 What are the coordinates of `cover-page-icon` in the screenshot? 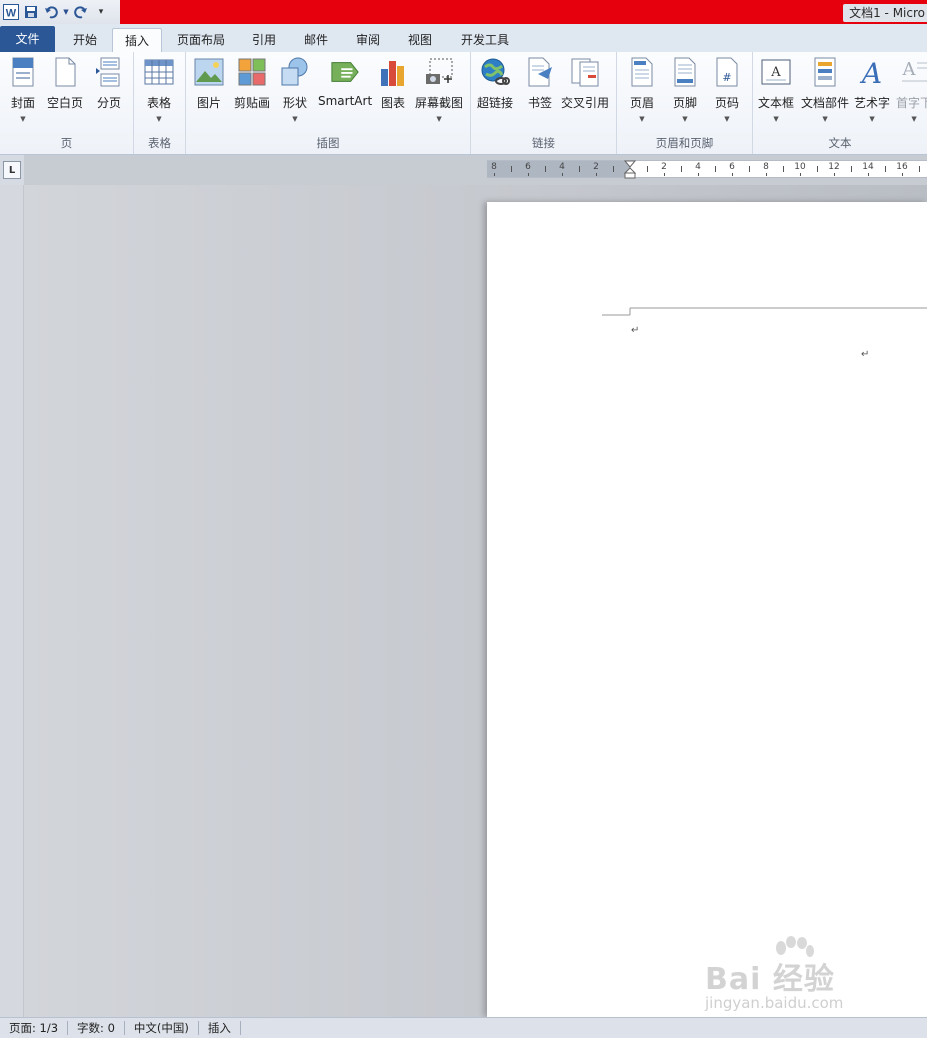 It's located at (23, 72).